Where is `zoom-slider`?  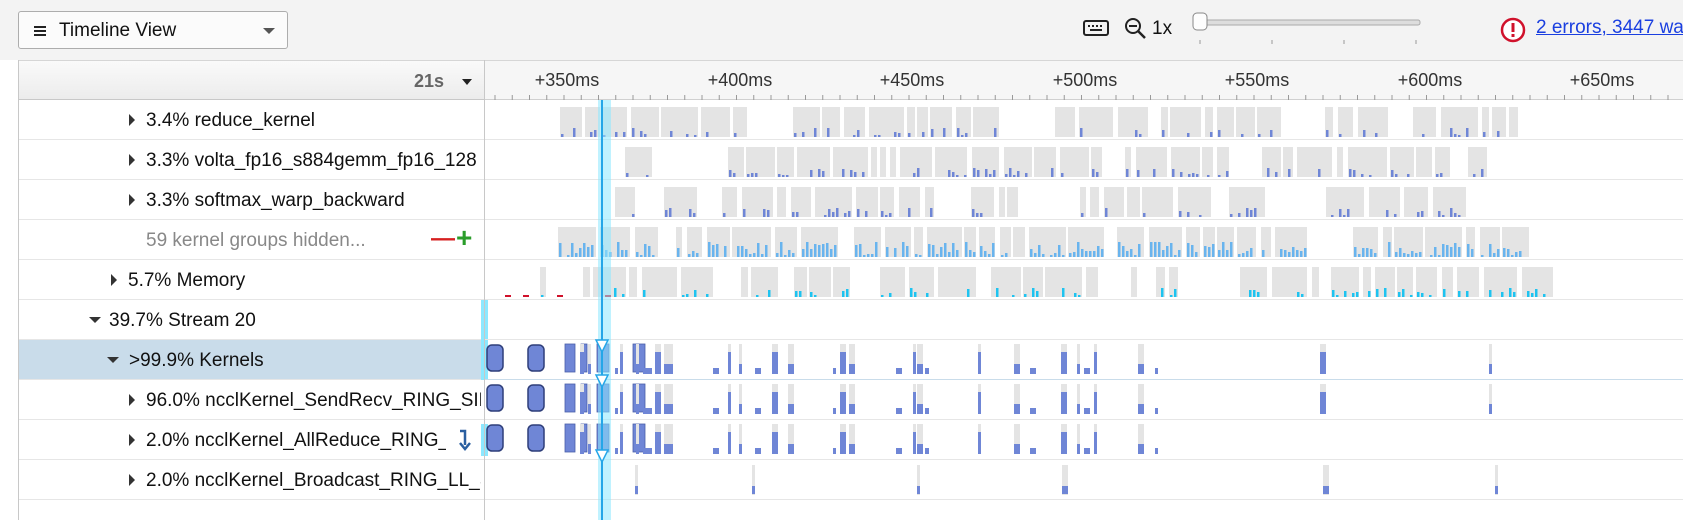
zoom-slider is located at coordinates (1310, 30).